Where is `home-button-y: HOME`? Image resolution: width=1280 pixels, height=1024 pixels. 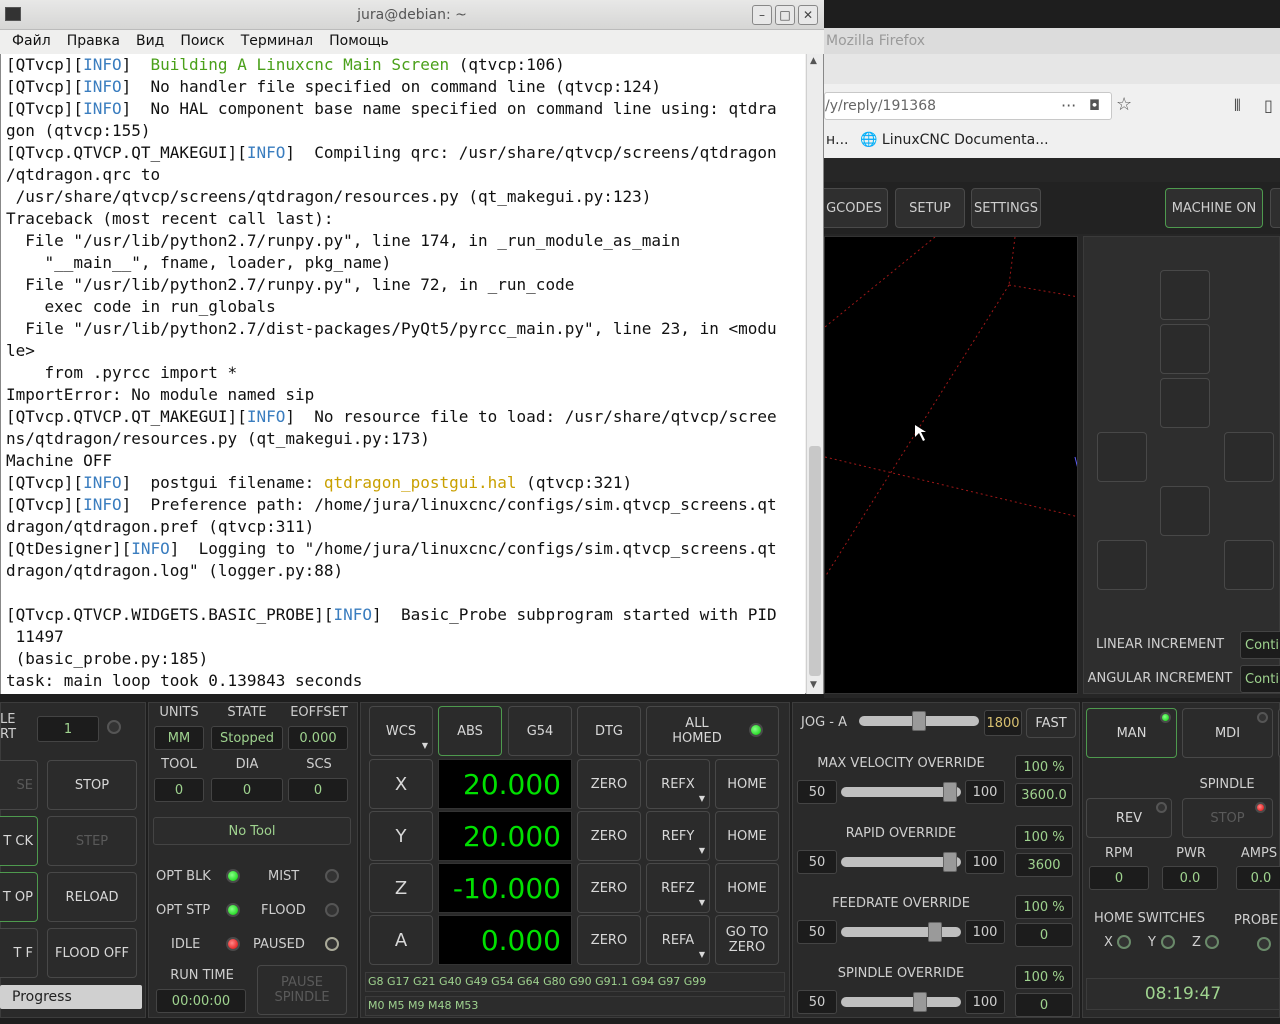 home-button-y: HOME is located at coordinates (747, 836).